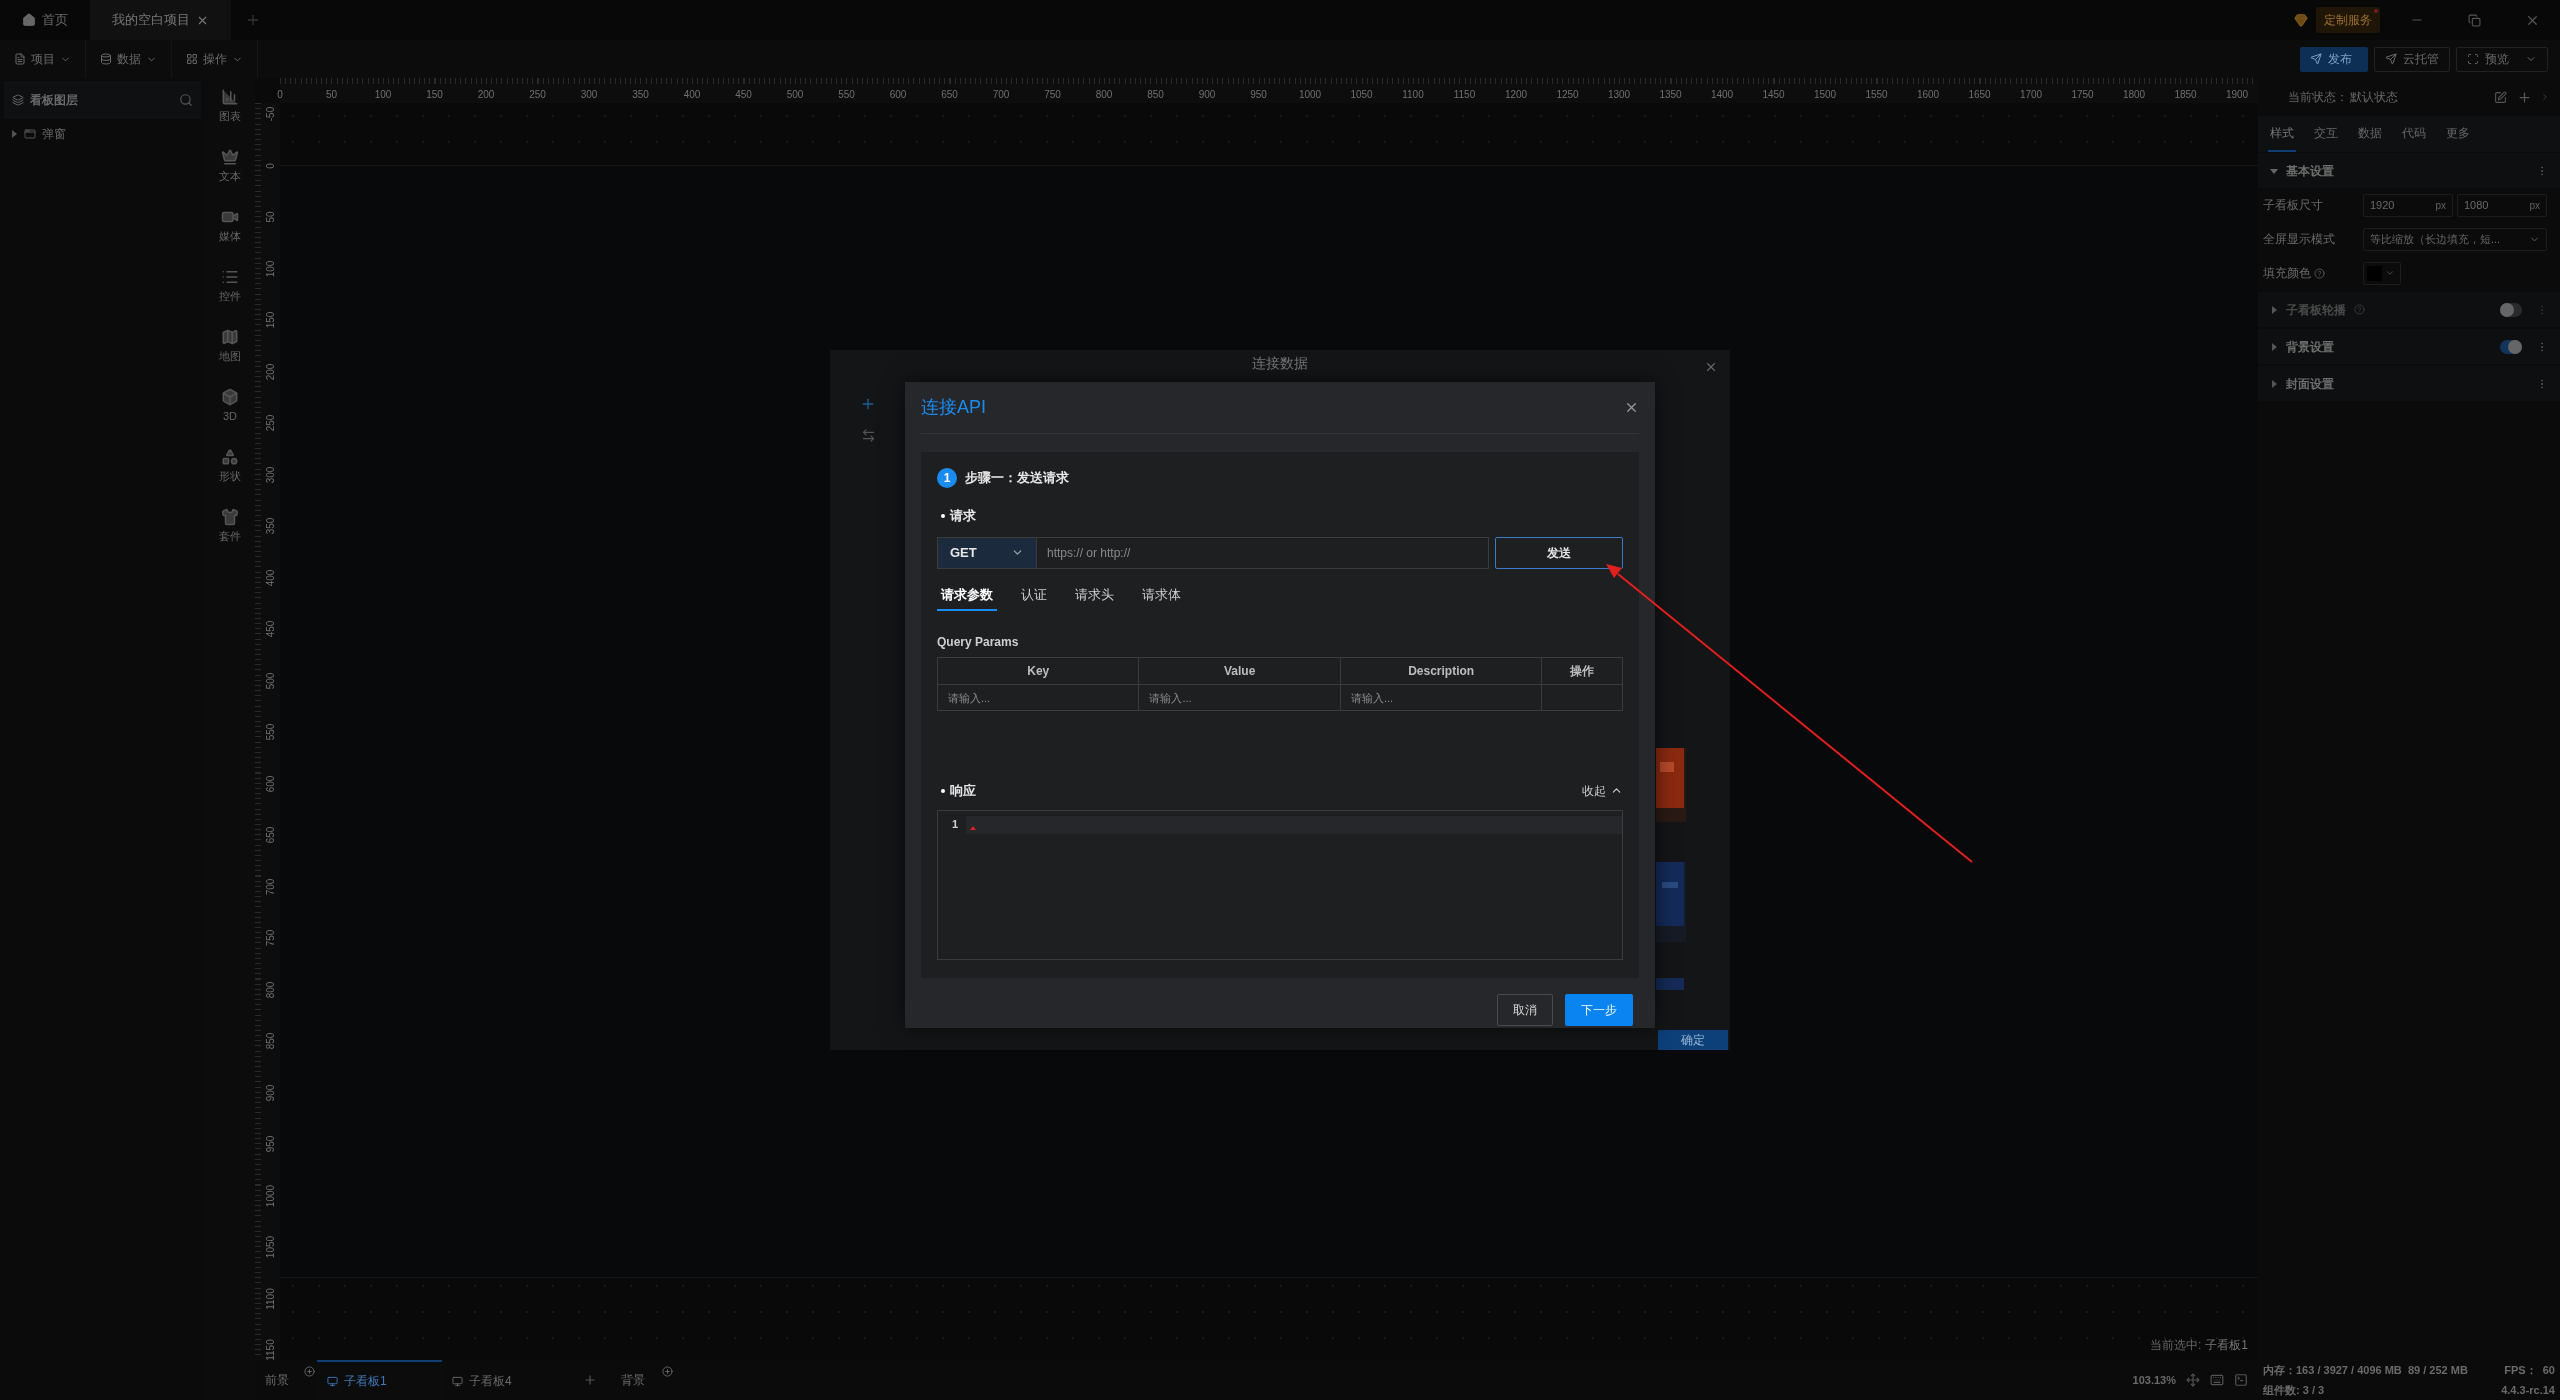 Image resolution: width=2560 pixels, height=1400 pixels. Describe the element at coordinates (978, 642) in the screenshot. I see `params-title: Query Params` at that location.